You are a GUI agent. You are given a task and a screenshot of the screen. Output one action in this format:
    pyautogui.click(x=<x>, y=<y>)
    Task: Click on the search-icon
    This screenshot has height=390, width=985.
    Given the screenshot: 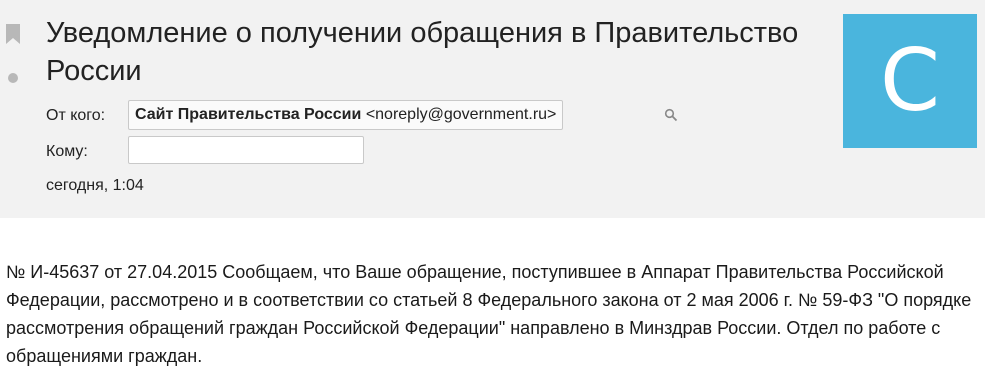 What is the action you would take?
    pyautogui.click(x=671, y=115)
    